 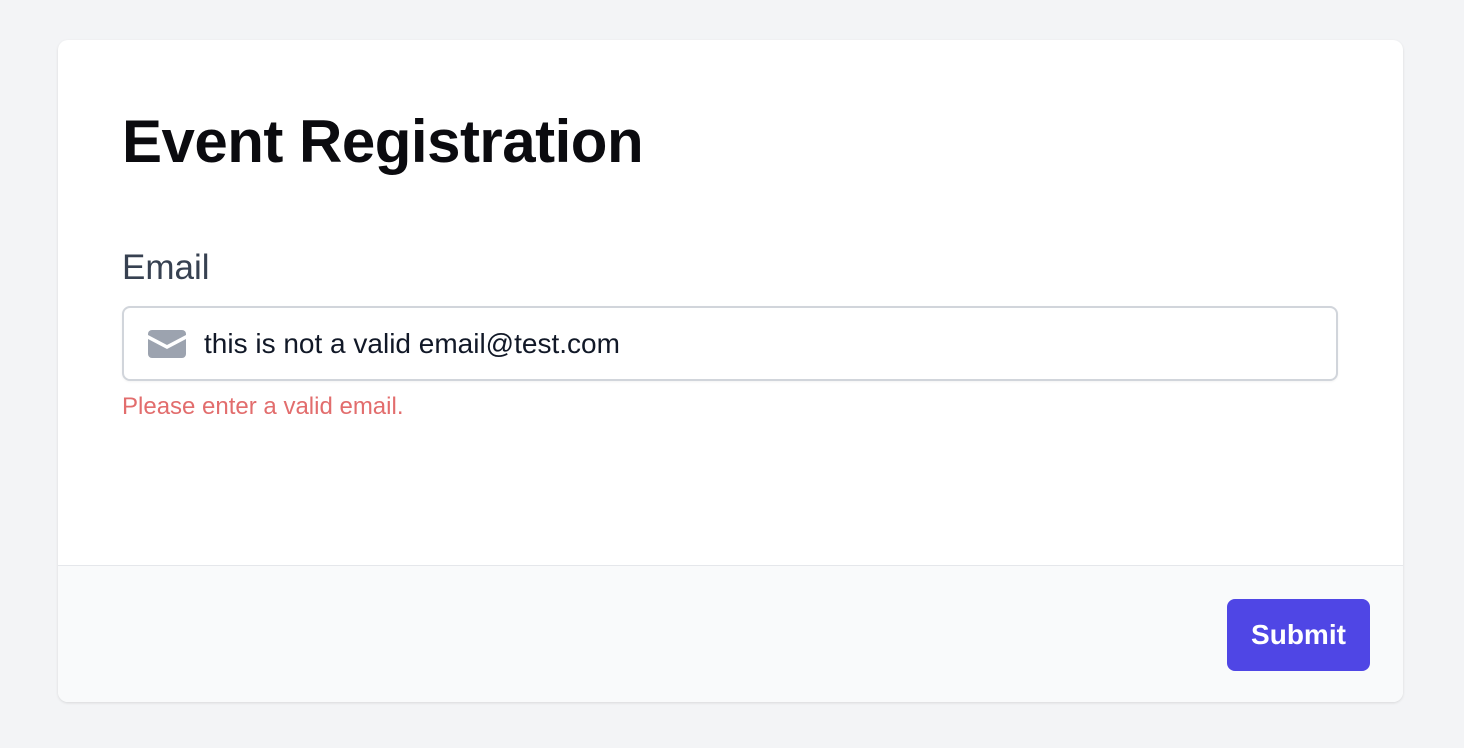 I want to click on email-label: Email, so click(x=166, y=267).